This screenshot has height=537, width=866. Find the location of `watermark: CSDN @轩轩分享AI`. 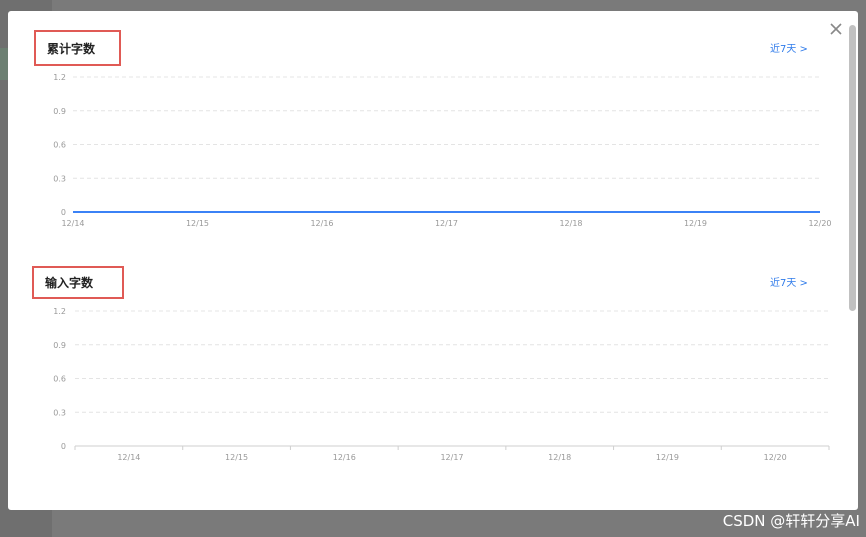

watermark: CSDN @轩轩分享AI is located at coordinates (791, 521).